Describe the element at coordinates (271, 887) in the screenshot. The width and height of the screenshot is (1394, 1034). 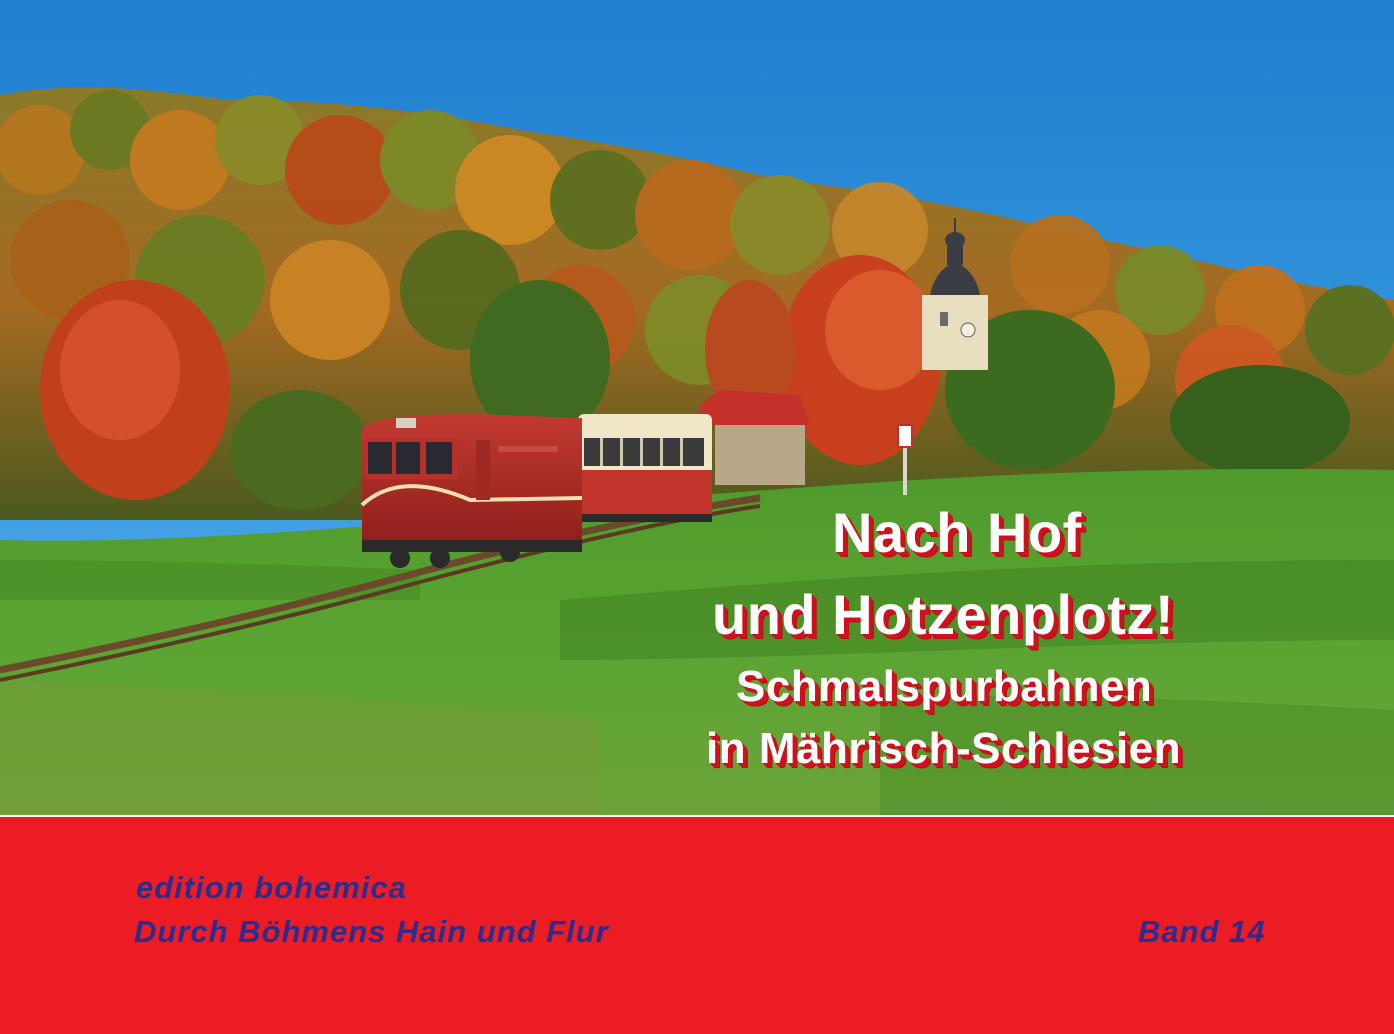
I see `publisher-name: edition bohemica` at that location.